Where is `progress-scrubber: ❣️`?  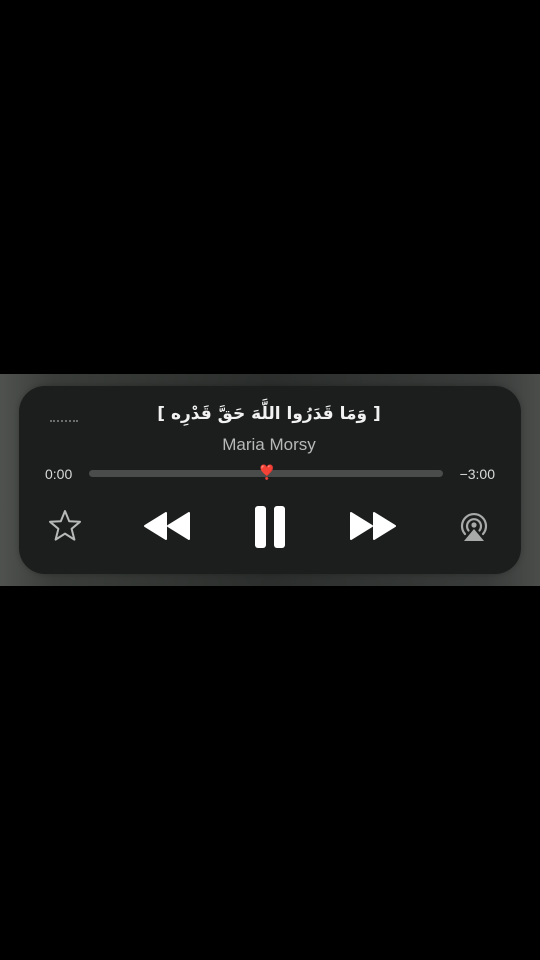 progress-scrubber: ❣️ is located at coordinates (266, 472).